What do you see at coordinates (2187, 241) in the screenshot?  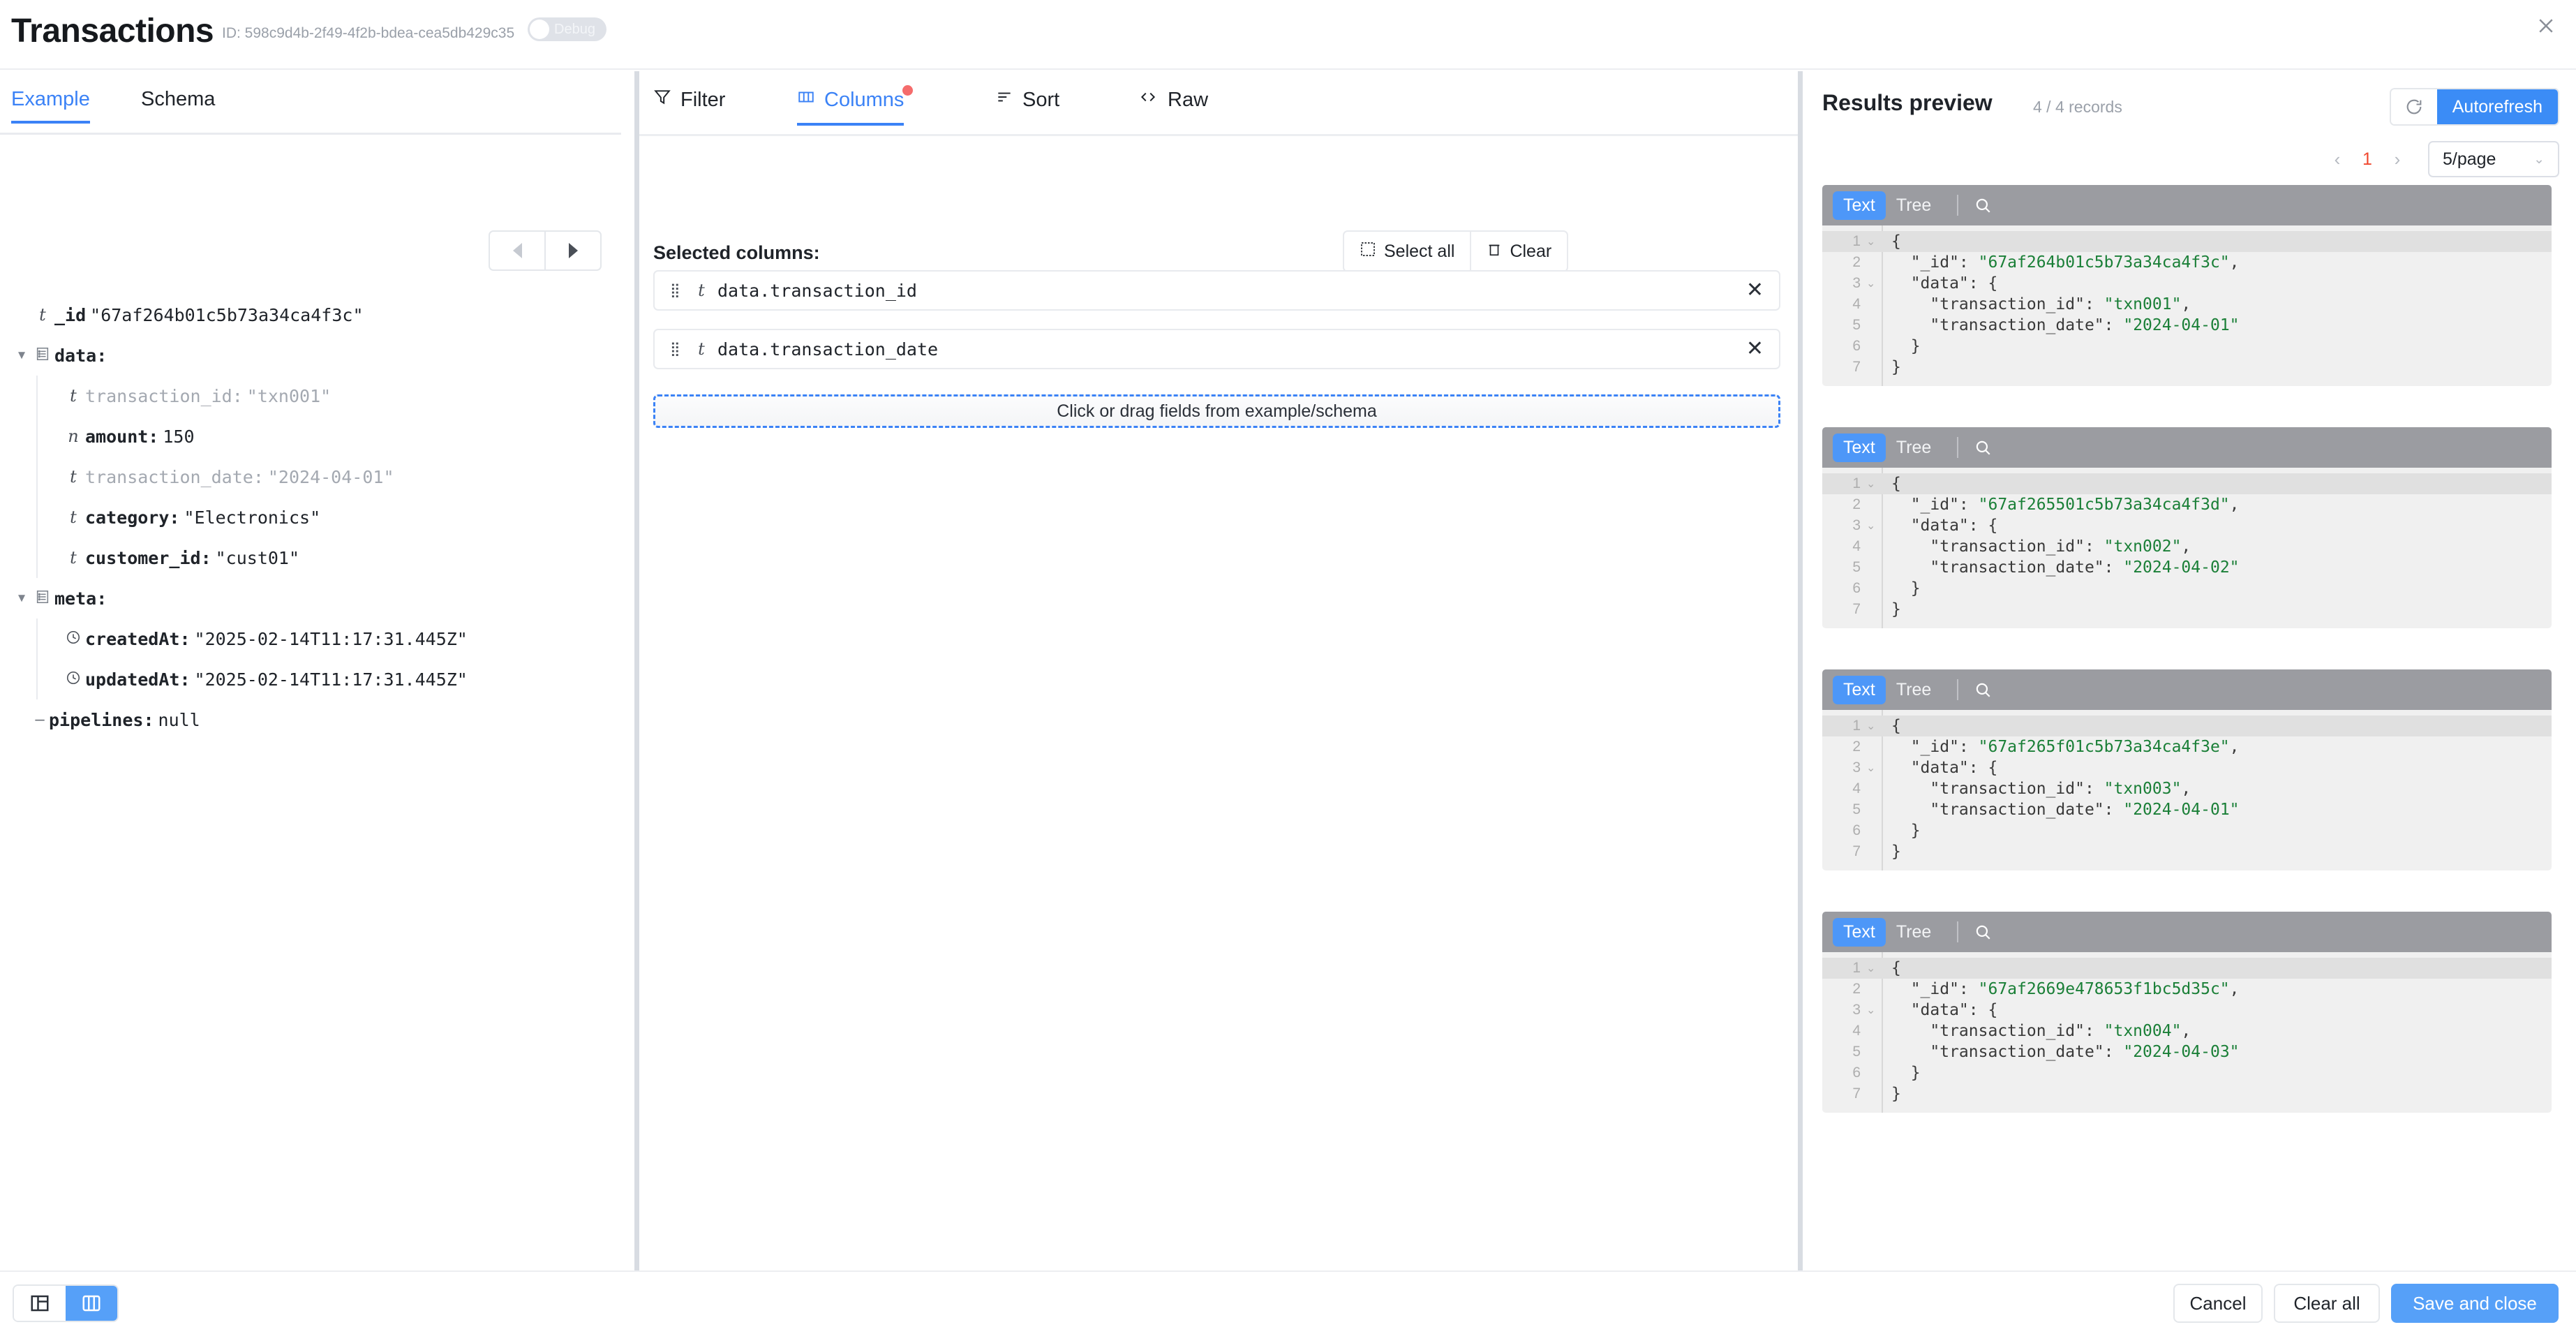 I see `code-line: 1 ⌄ {` at bounding box center [2187, 241].